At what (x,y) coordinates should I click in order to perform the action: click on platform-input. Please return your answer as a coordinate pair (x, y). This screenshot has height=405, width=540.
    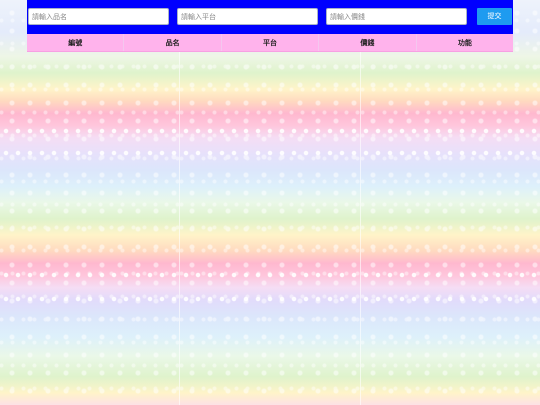
    Looking at the image, I should click on (247, 16).